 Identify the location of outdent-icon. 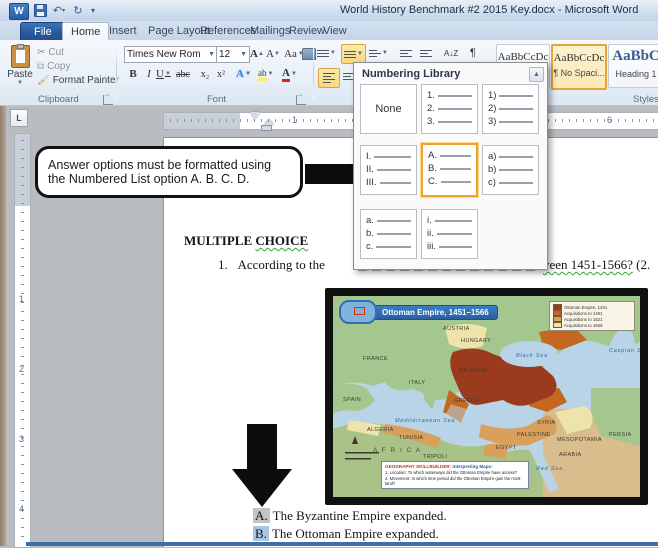
(406, 53).